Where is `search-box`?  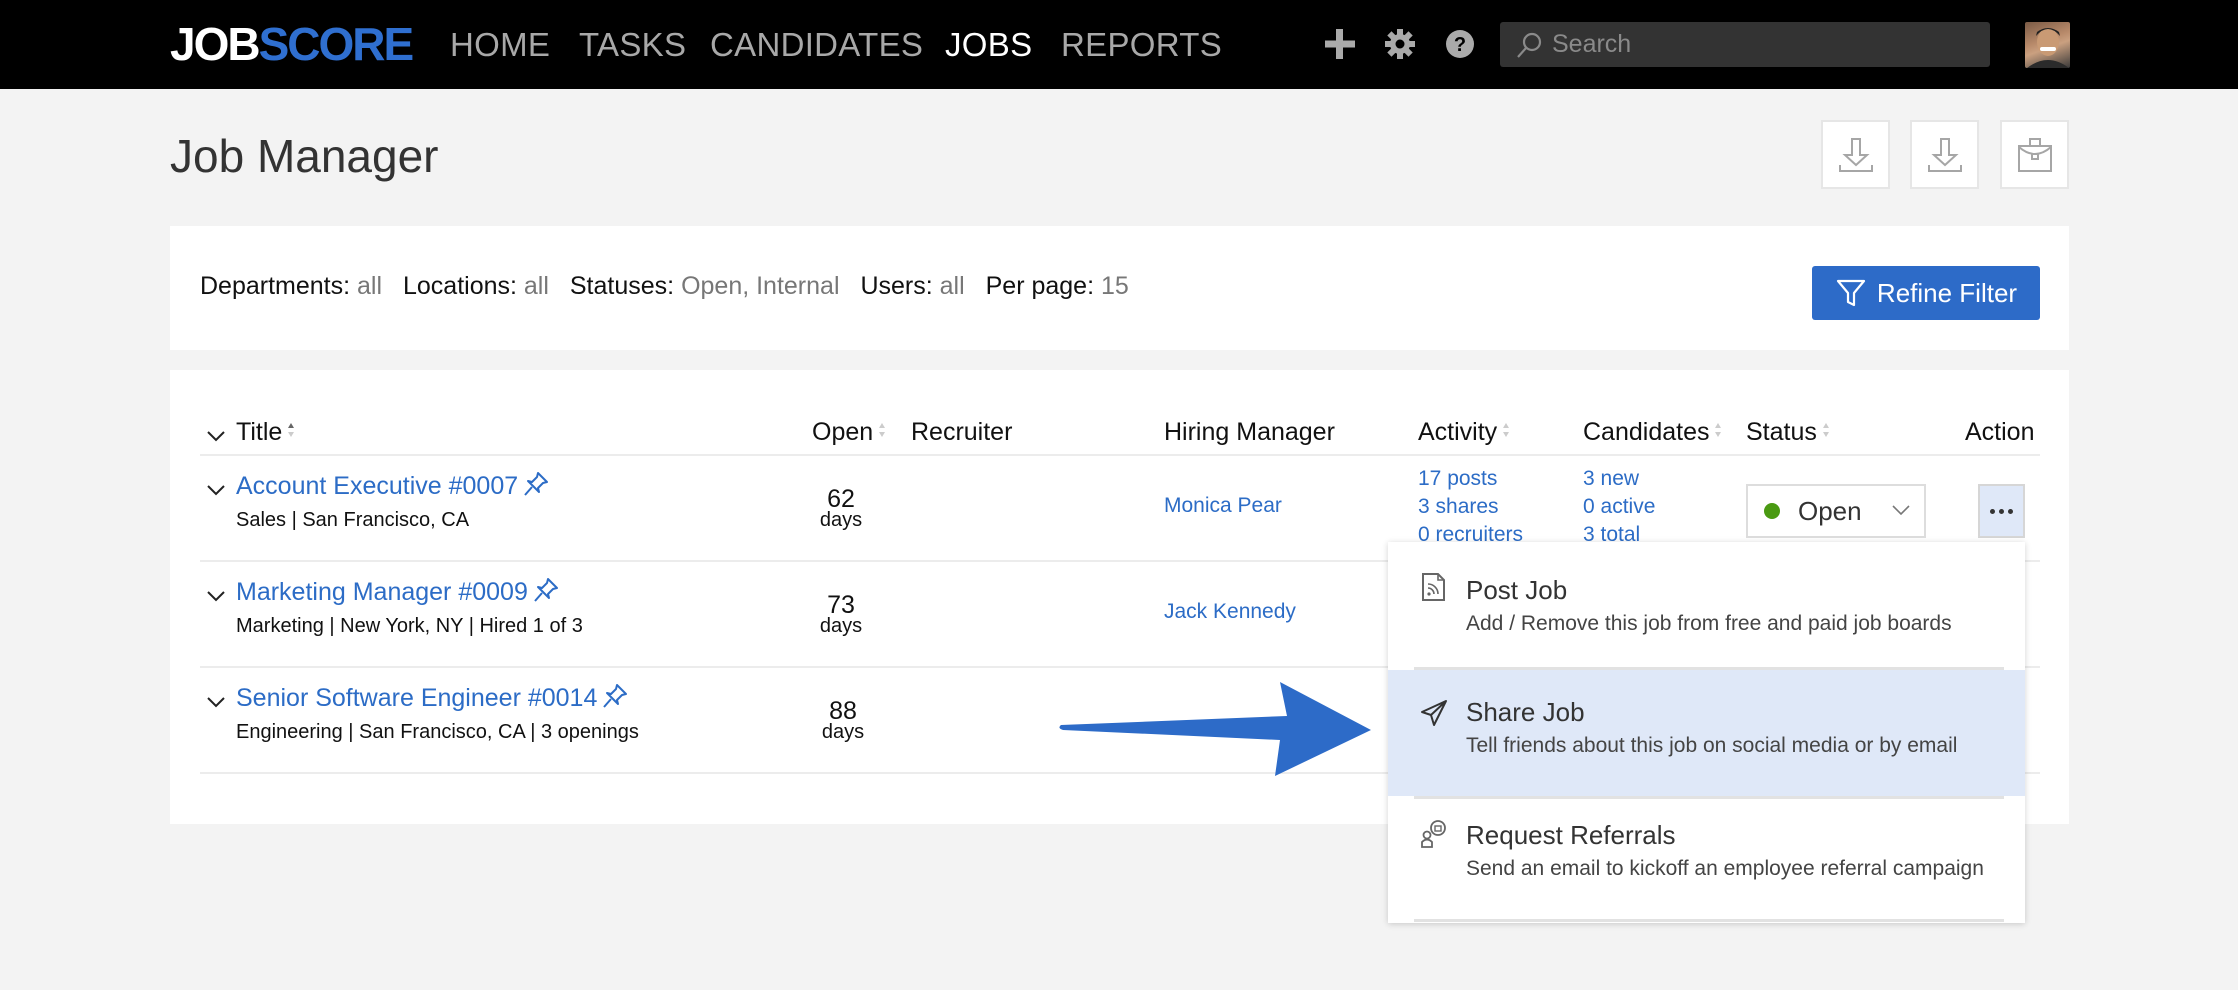 search-box is located at coordinates (1745, 44).